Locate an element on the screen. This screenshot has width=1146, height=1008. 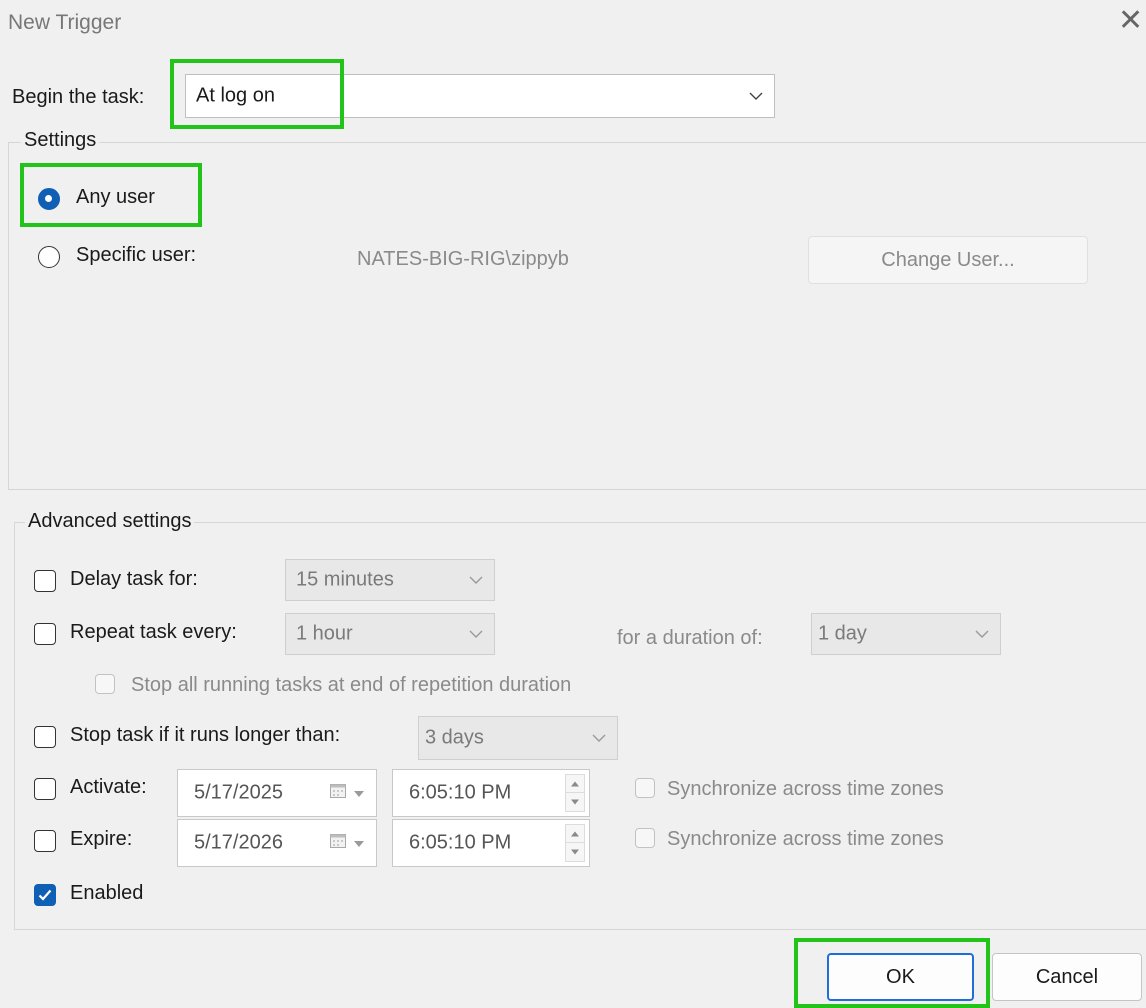
any-user-label: Any user is located at coordinates (115, 197).